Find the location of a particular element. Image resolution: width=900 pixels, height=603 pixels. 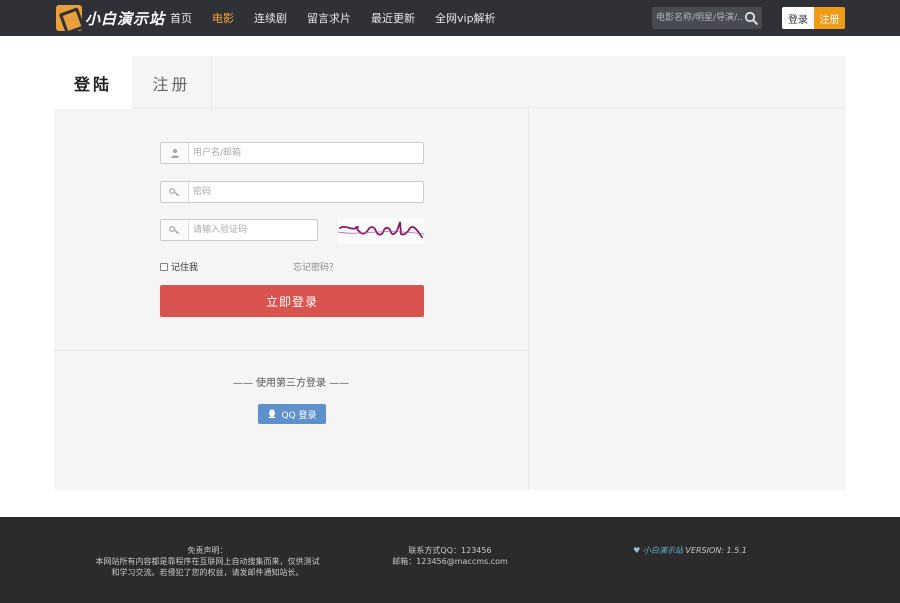

remember-me: 记住我 is located at coordinates (179, 266).